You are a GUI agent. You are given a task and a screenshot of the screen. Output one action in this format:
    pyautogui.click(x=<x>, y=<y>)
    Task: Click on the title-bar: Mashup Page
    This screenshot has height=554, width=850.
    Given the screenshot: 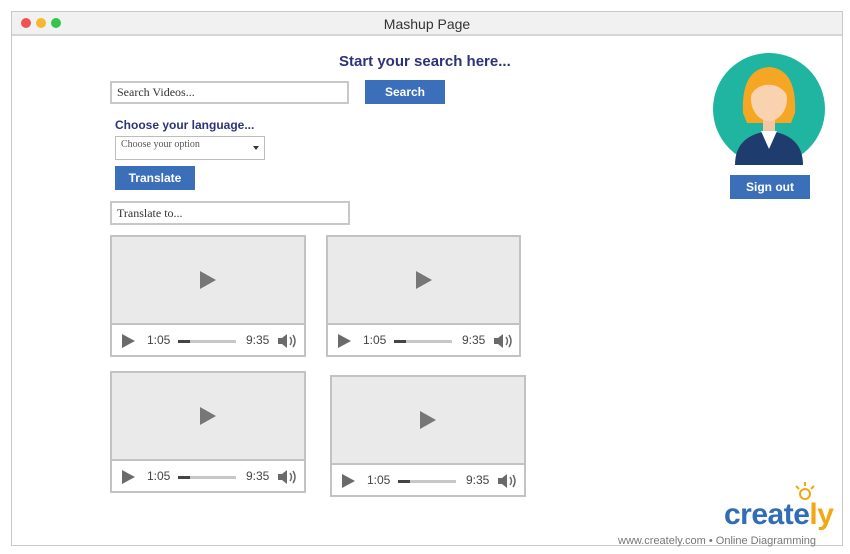 What is the action you would take?
    pyautogui.click(x=427, y=24)
    